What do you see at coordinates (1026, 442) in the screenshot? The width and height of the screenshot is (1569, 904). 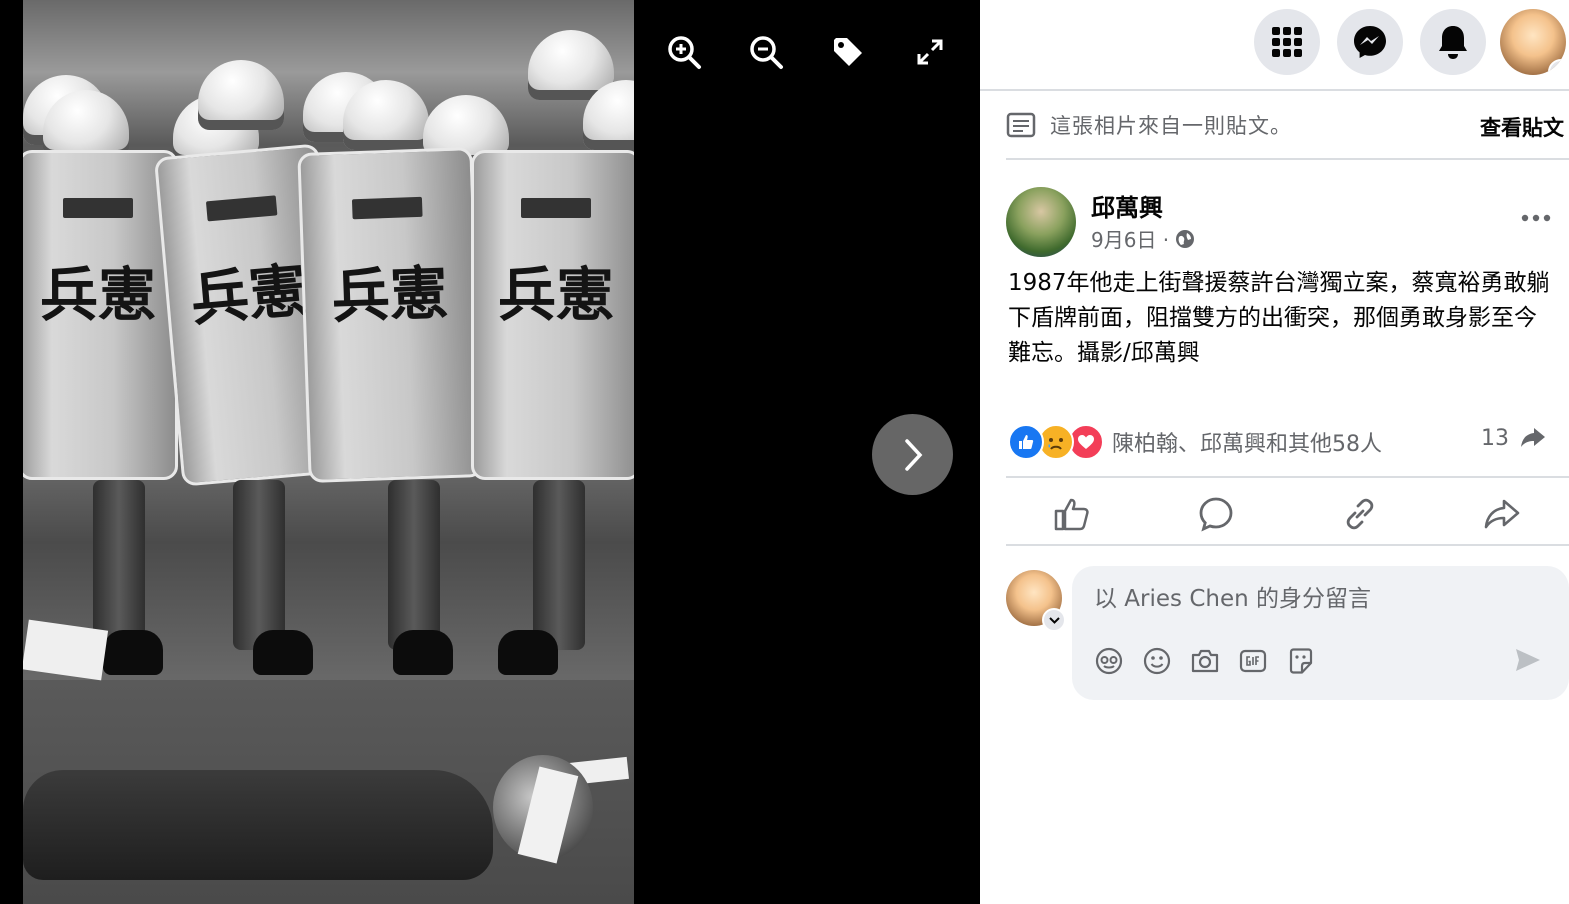 I see `like-reaction-icon` at bounding box center [1026, 442].